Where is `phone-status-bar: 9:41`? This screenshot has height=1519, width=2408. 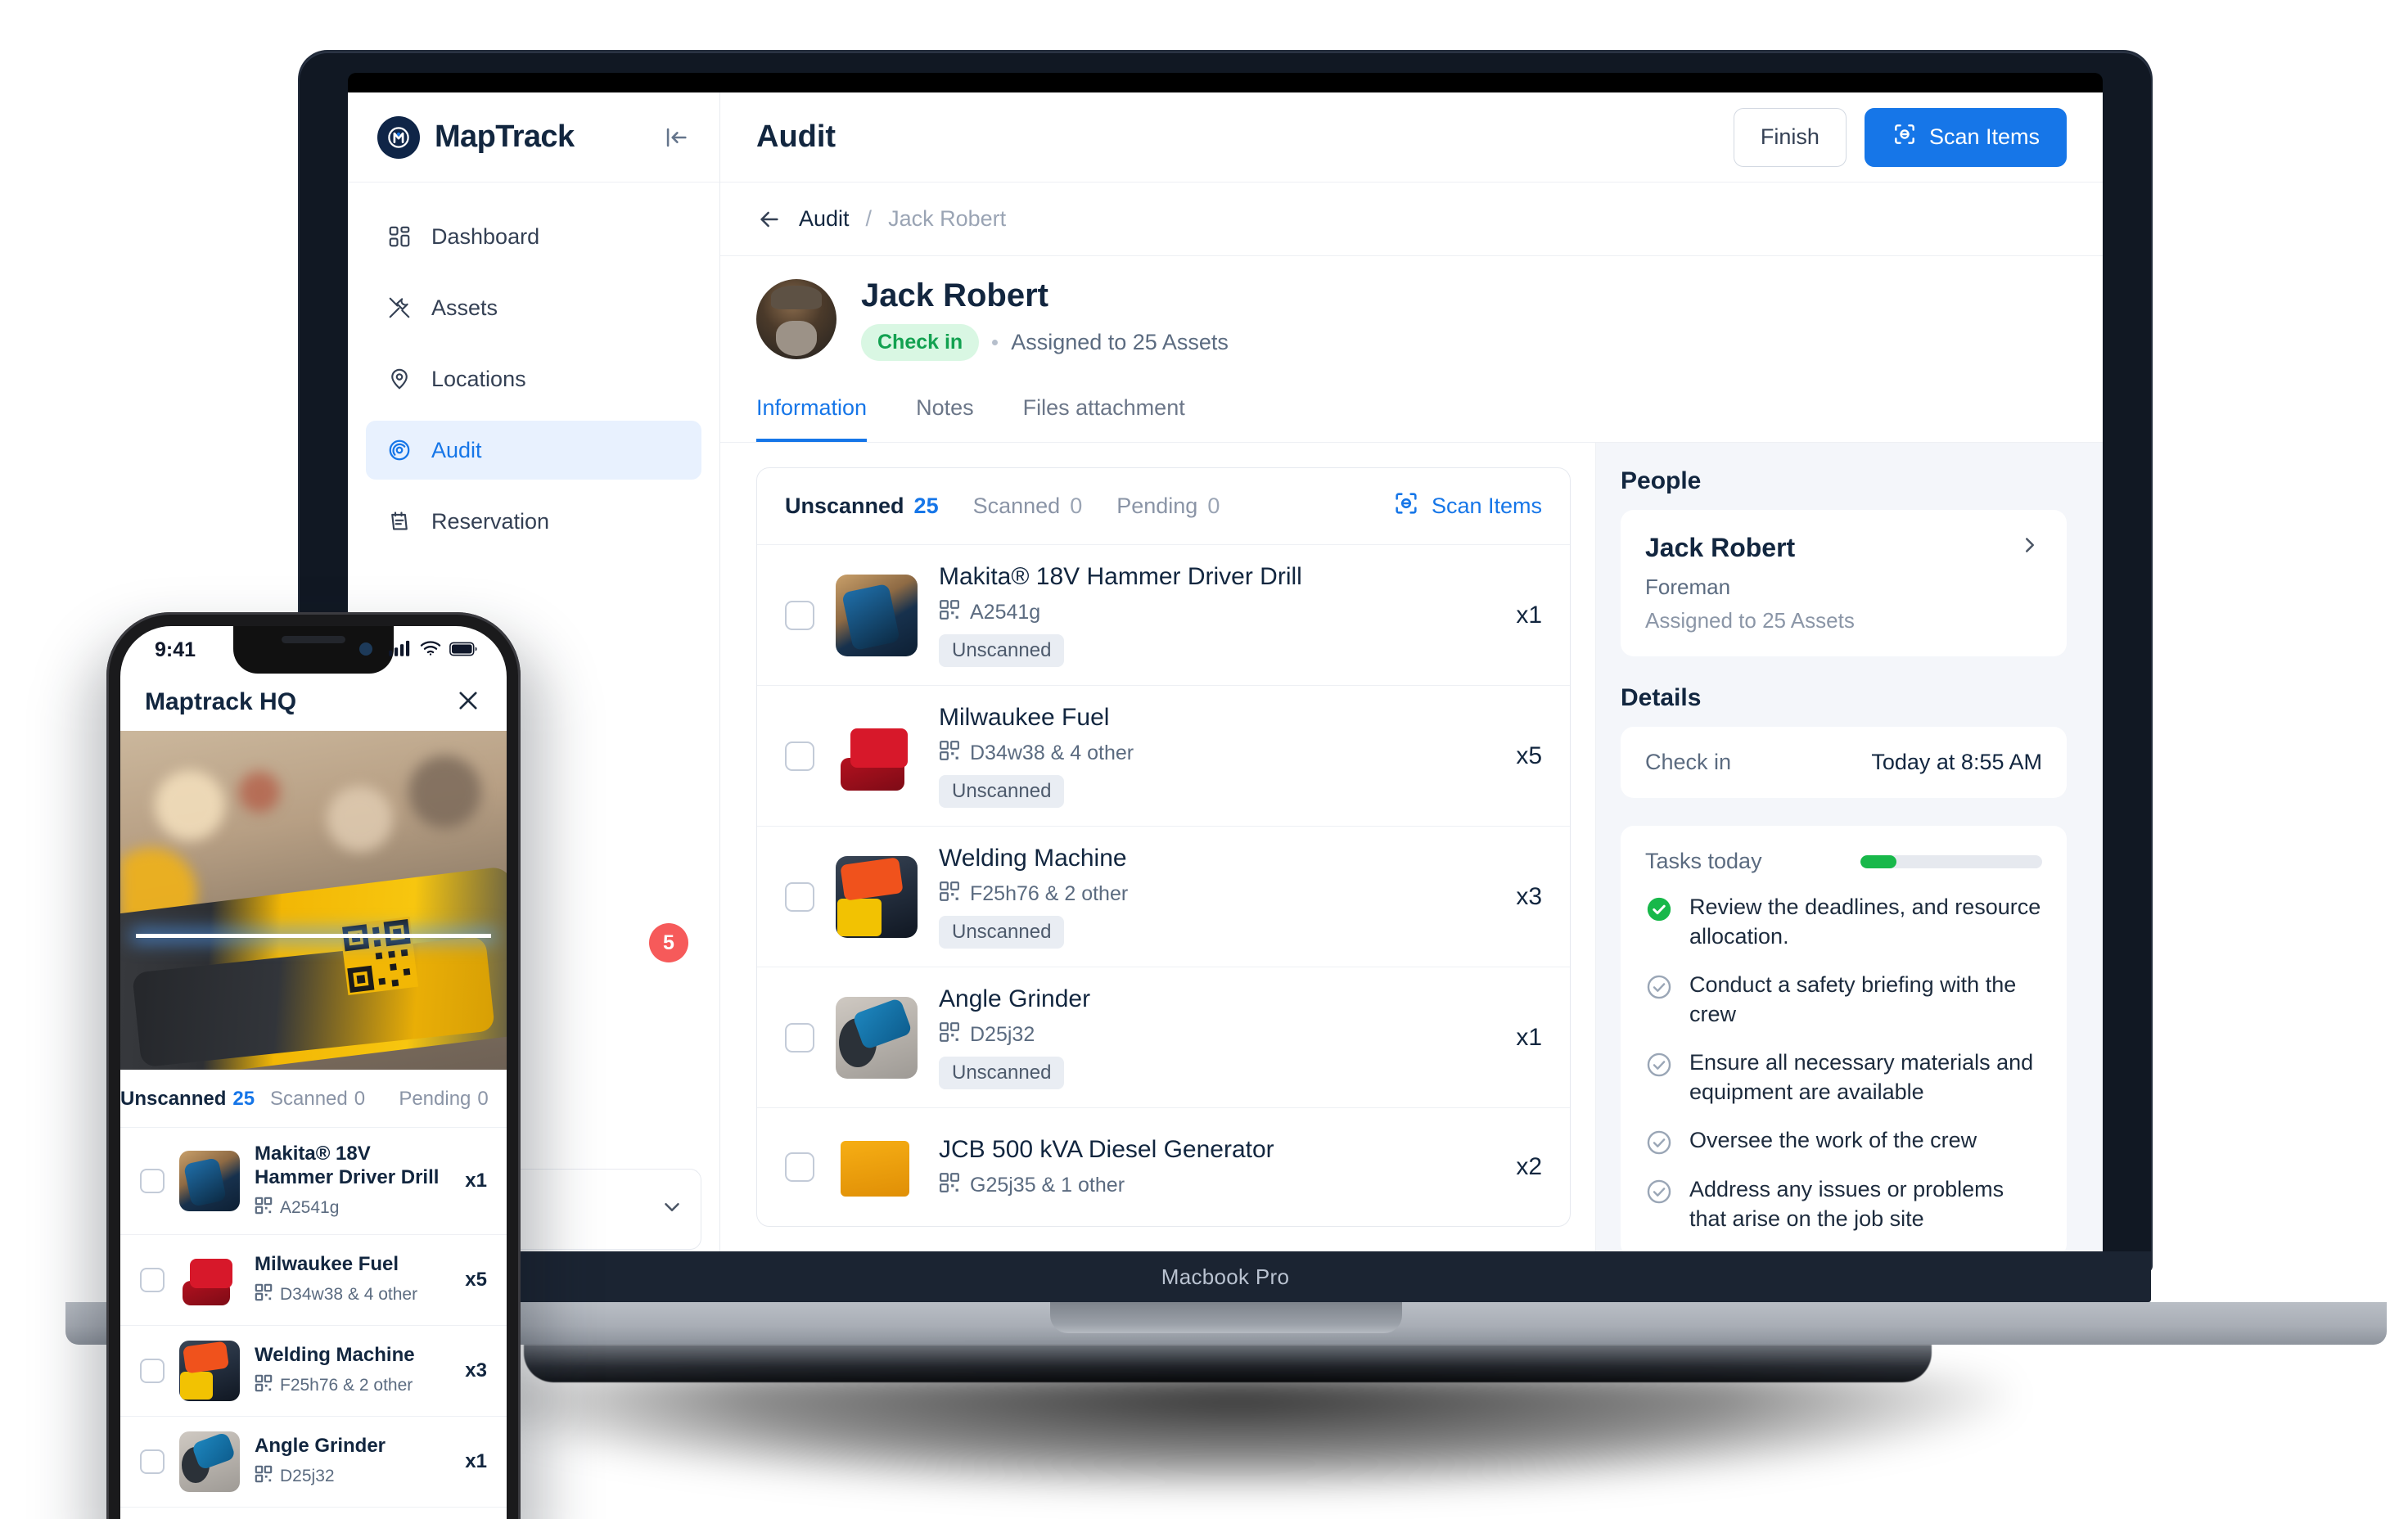
phone-status-bar: 9:41 is located at coordinates (313, 650).